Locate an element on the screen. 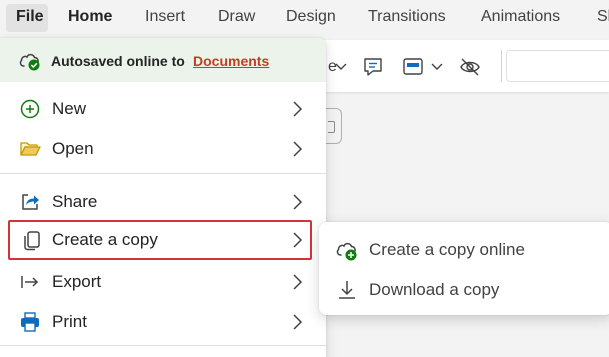  tab-slideshow: Sl is located at coordinates (603, 17).